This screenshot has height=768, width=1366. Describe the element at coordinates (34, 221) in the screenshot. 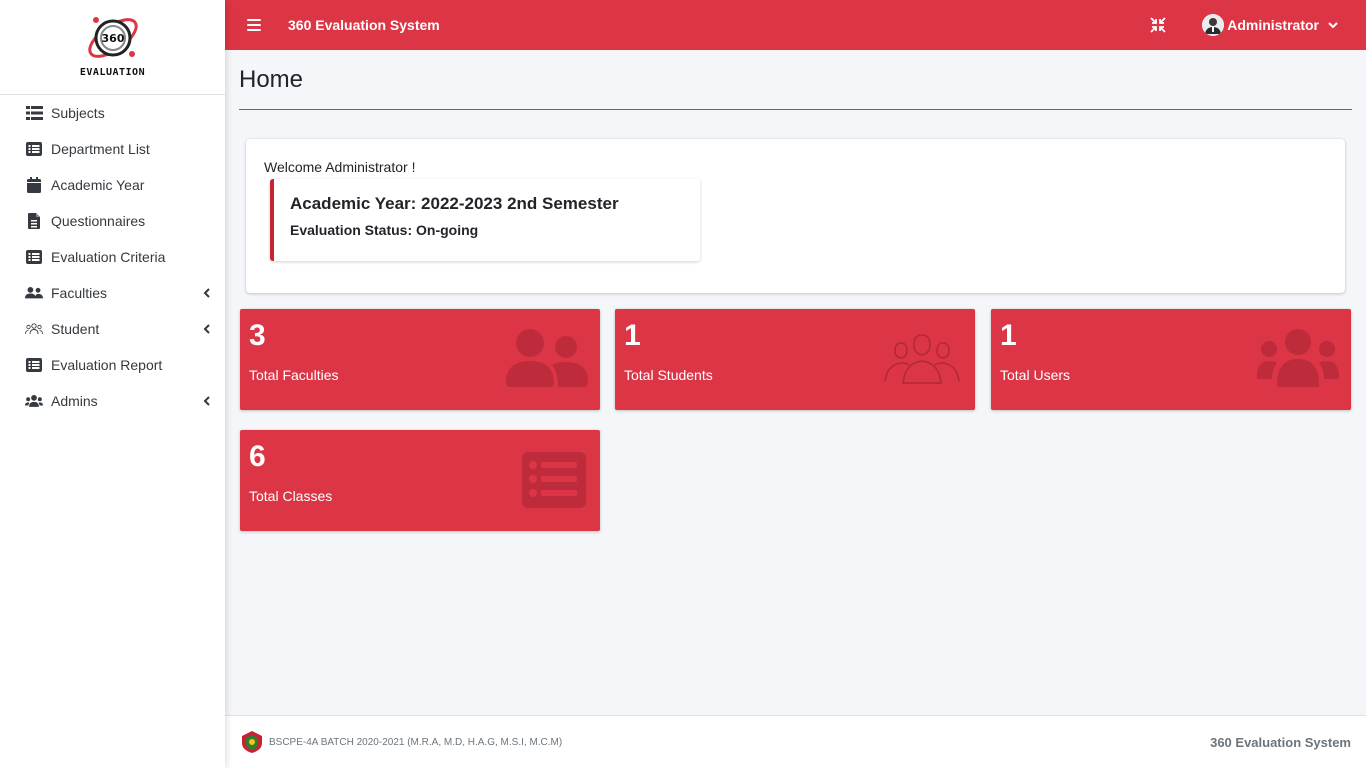

I see `file-alt-icon` at that location.